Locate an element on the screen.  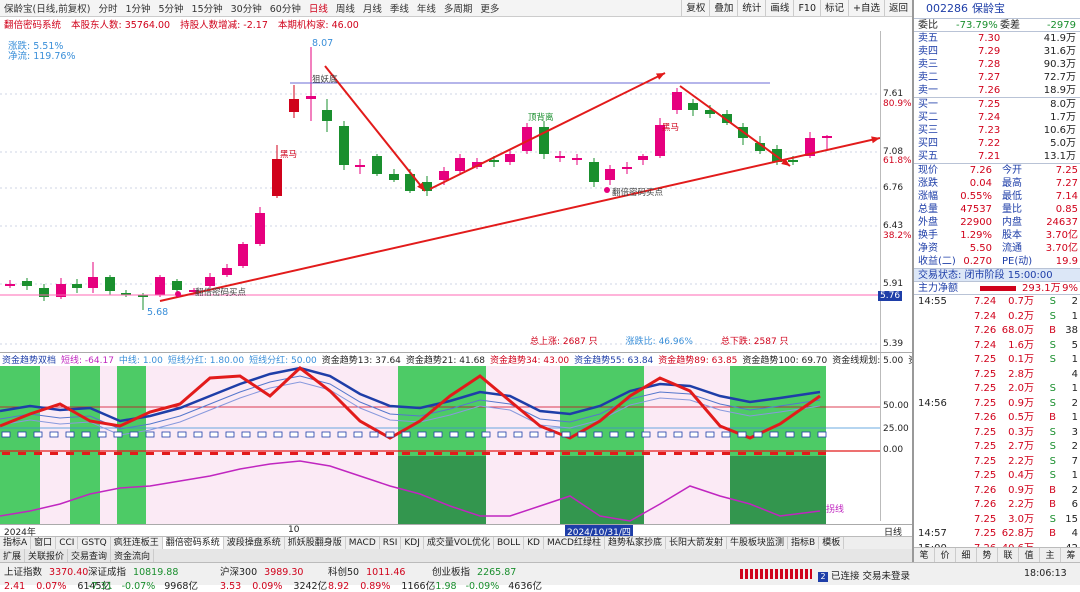
toolbar-button: 叠加 is located at coordinates (723, 8).